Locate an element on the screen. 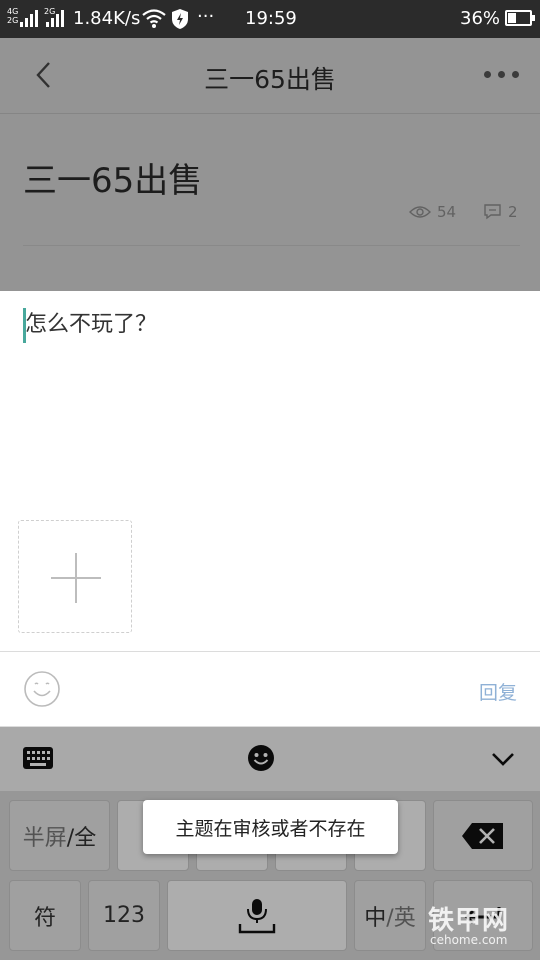 This screenshot has width=540, height=960. more-notifications: ··· is located at coordinates (206, 16).